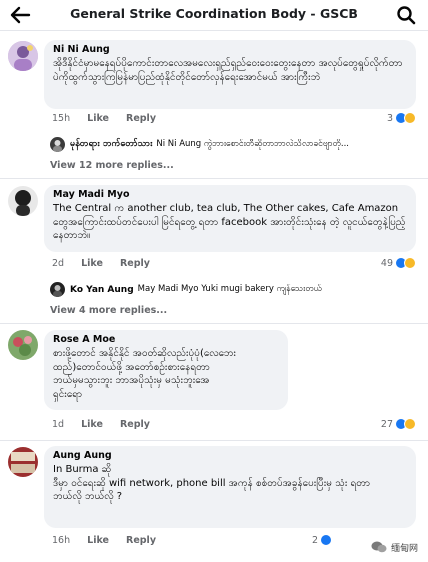 This screenshot has width=428, height=562. I want to click on reaction-summary: 49, so click(398, 263).